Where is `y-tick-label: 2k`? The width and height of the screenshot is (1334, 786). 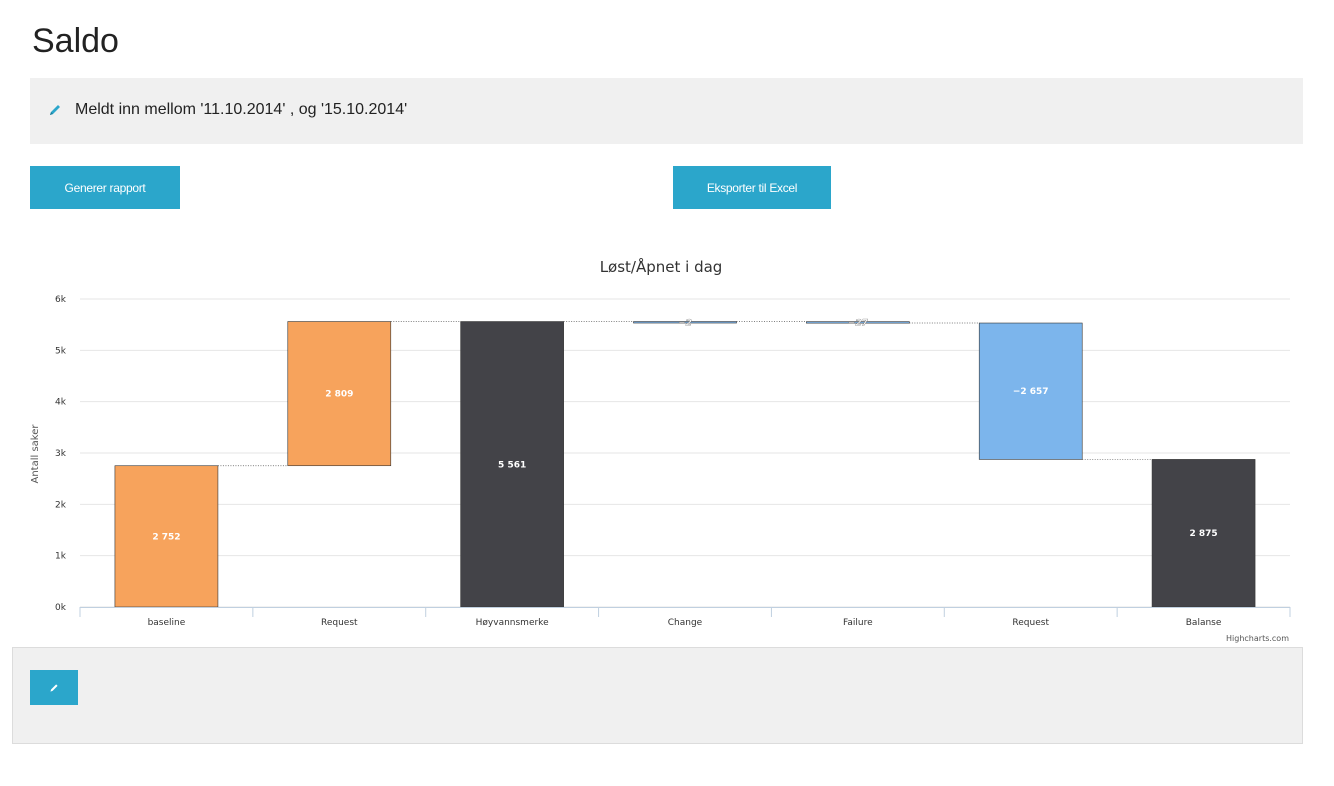 y-tick-label: 2k is located at coordinates (61, 505).